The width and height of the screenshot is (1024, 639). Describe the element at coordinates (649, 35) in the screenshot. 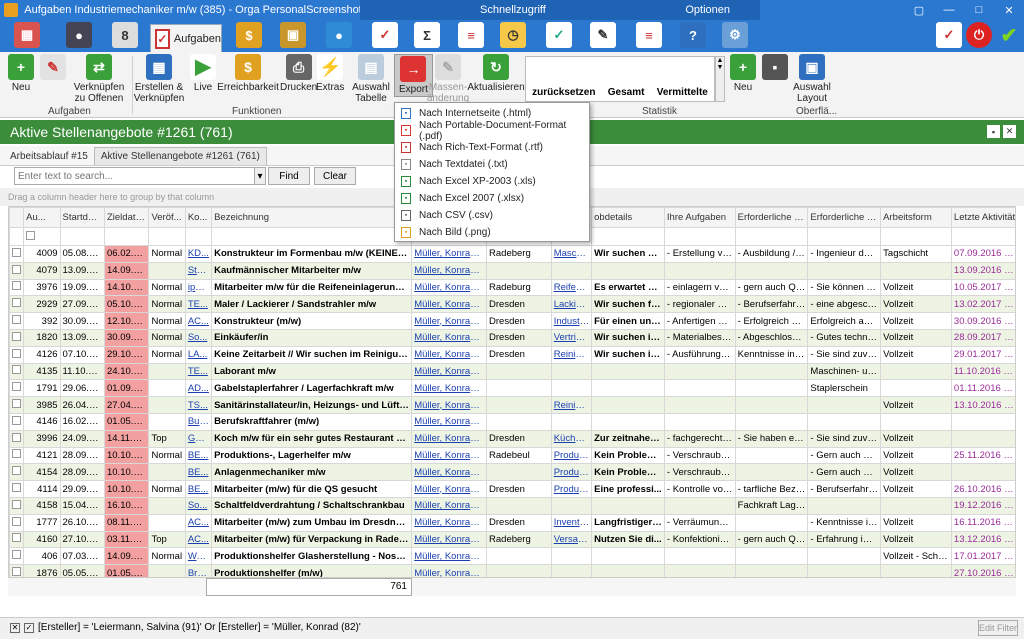

I see `list-icon: ≡` at that location.